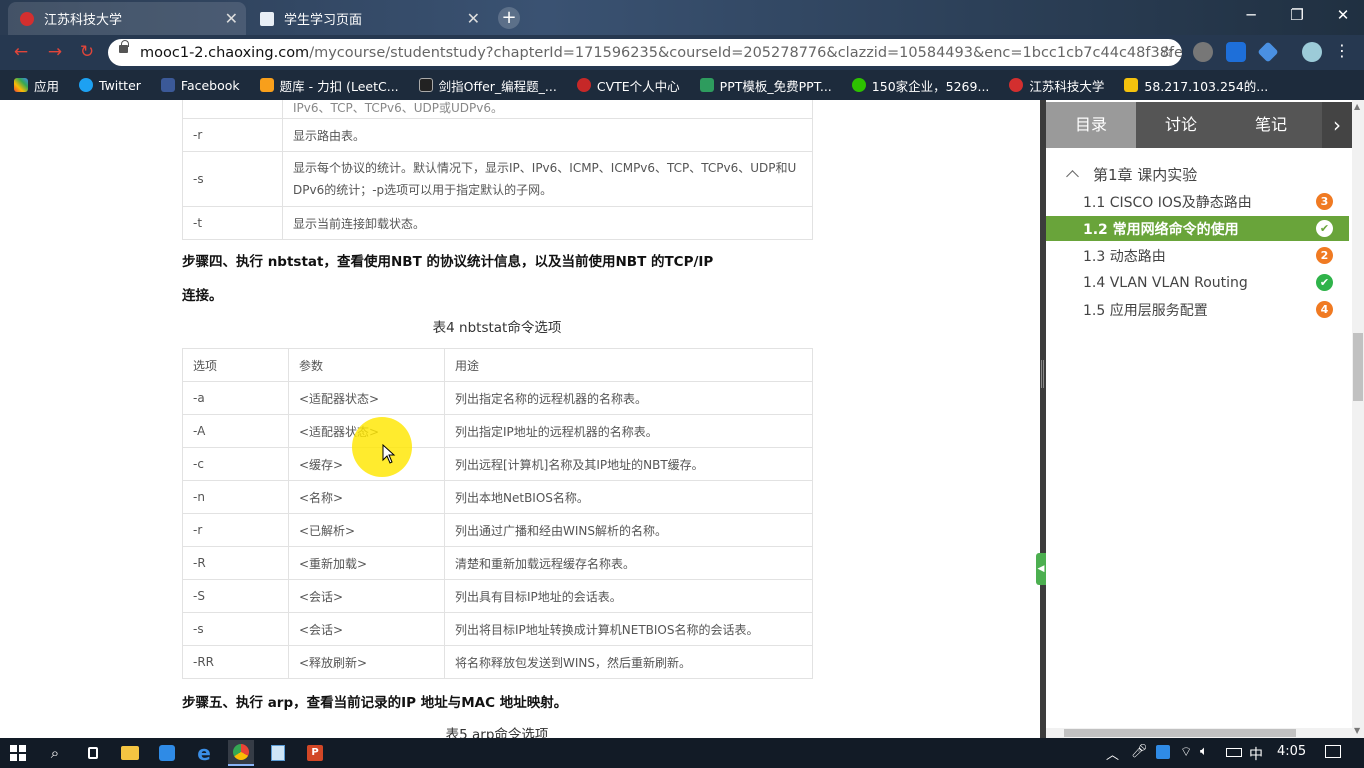 The image size is (1364, 768). Describe the element at coordinates (497, 328) in the screenshot. I see `table4-caption: 表4 nbtstat命令选项` at that location.